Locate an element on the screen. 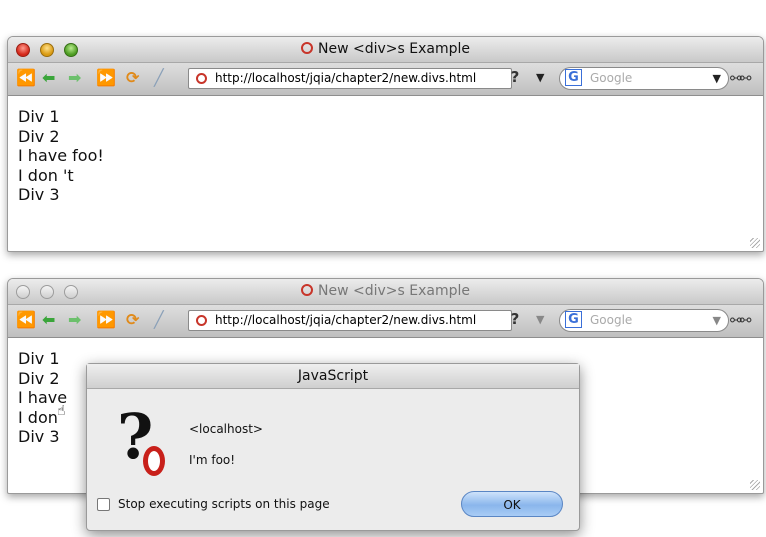  page-content: Div 1 Div 2 I have foo! I don 't Div 3 is located at coordinates (61, 156).